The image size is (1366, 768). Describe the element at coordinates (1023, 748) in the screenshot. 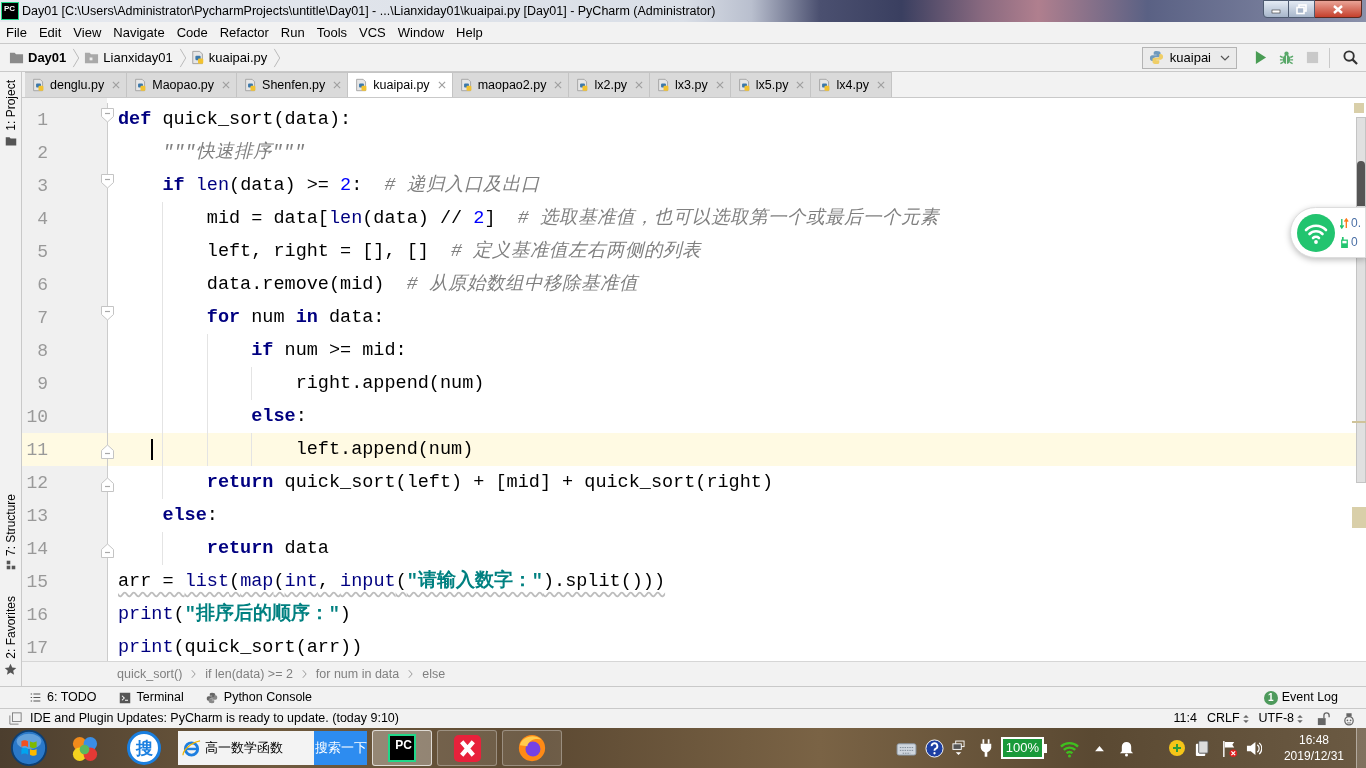

I see `battery-indicator: 100%` at that location.